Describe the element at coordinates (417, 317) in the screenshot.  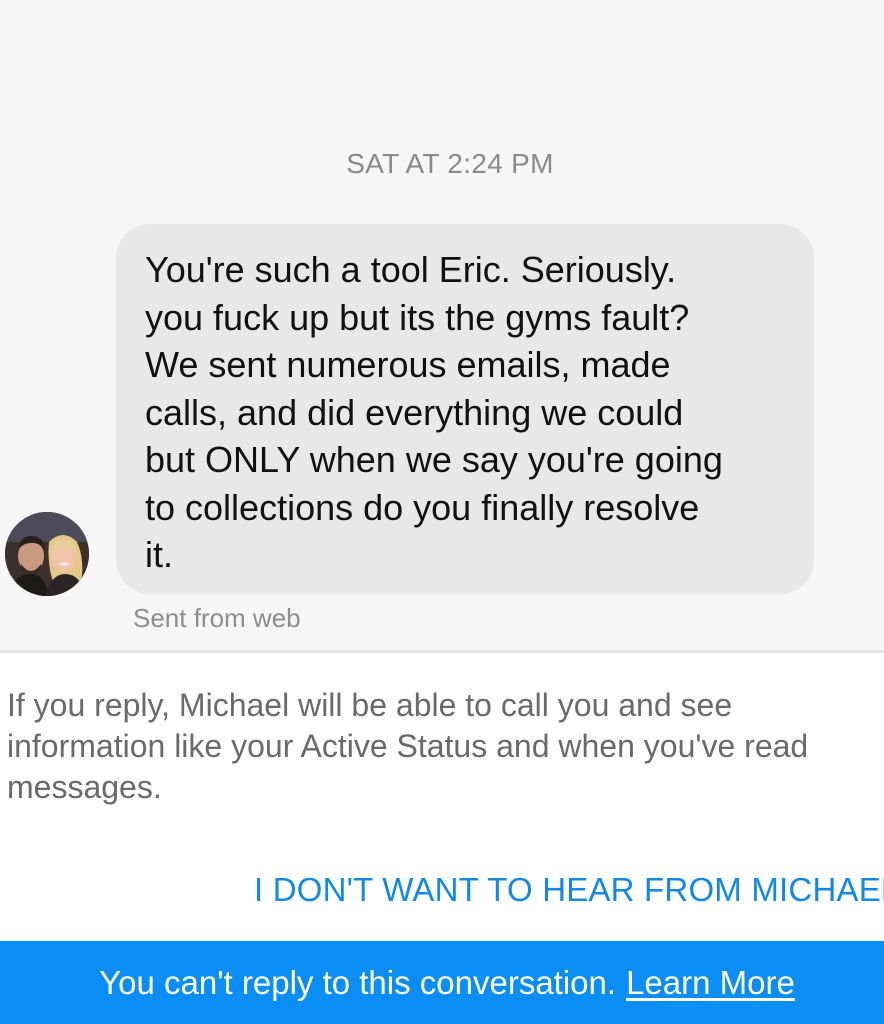
I see `message-line: you fuck up but its the gyms fault?` at that location.